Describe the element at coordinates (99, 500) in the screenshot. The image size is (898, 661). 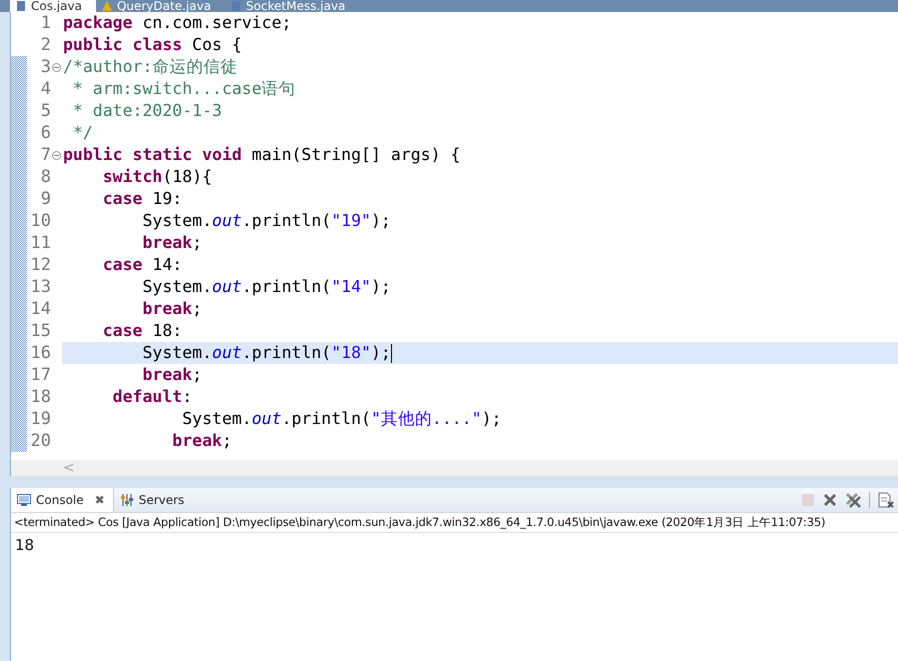
I see `close-icon: ✖` at that location.